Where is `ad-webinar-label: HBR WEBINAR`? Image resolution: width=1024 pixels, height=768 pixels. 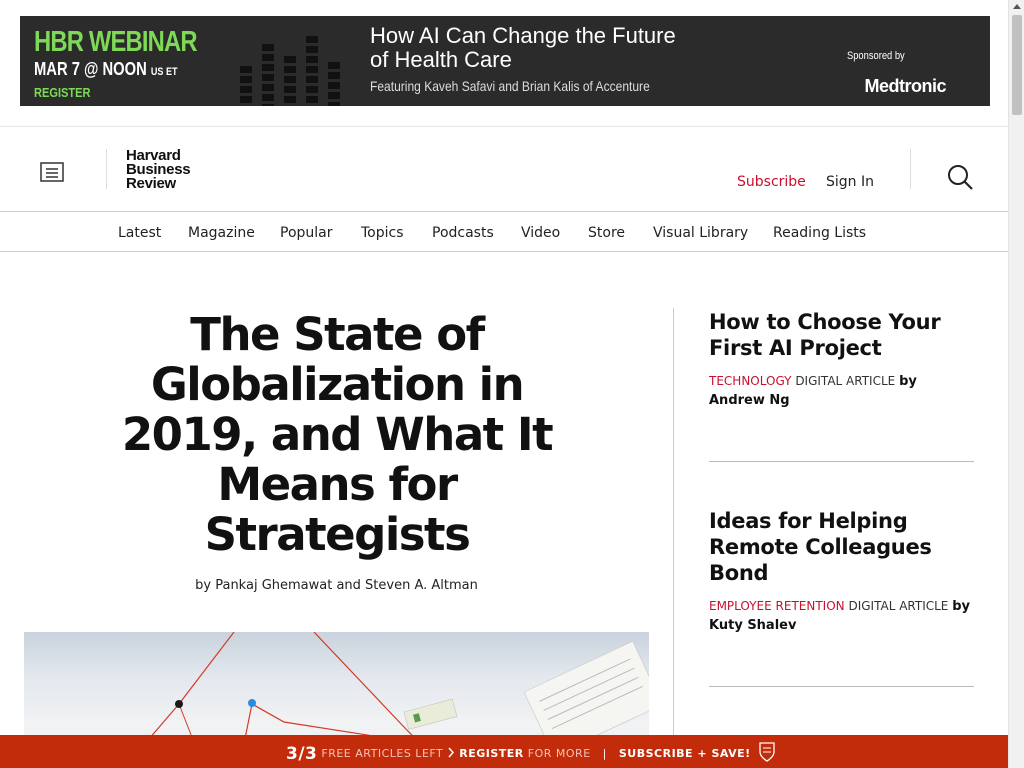
ad-webinar-label: HBR WEBINAR is located at coordinates (116, 42).